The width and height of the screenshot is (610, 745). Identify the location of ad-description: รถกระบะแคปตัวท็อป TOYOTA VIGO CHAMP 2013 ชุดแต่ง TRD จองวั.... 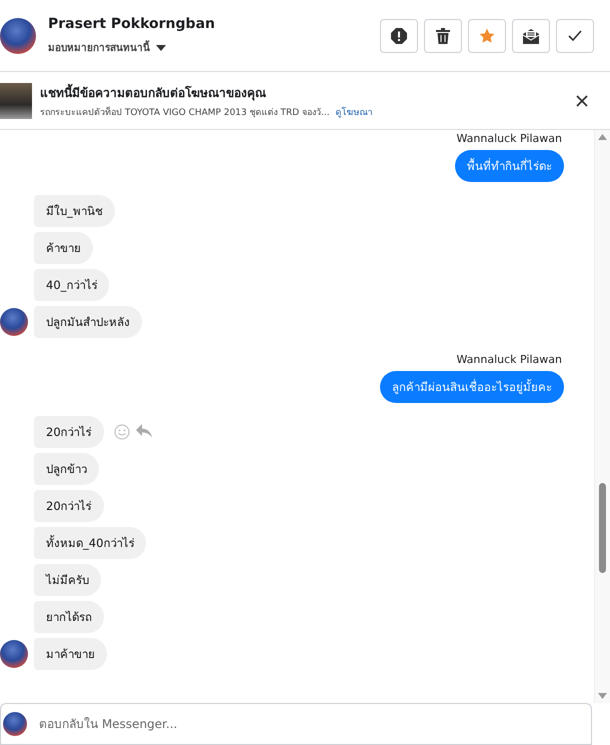
(185, 112).